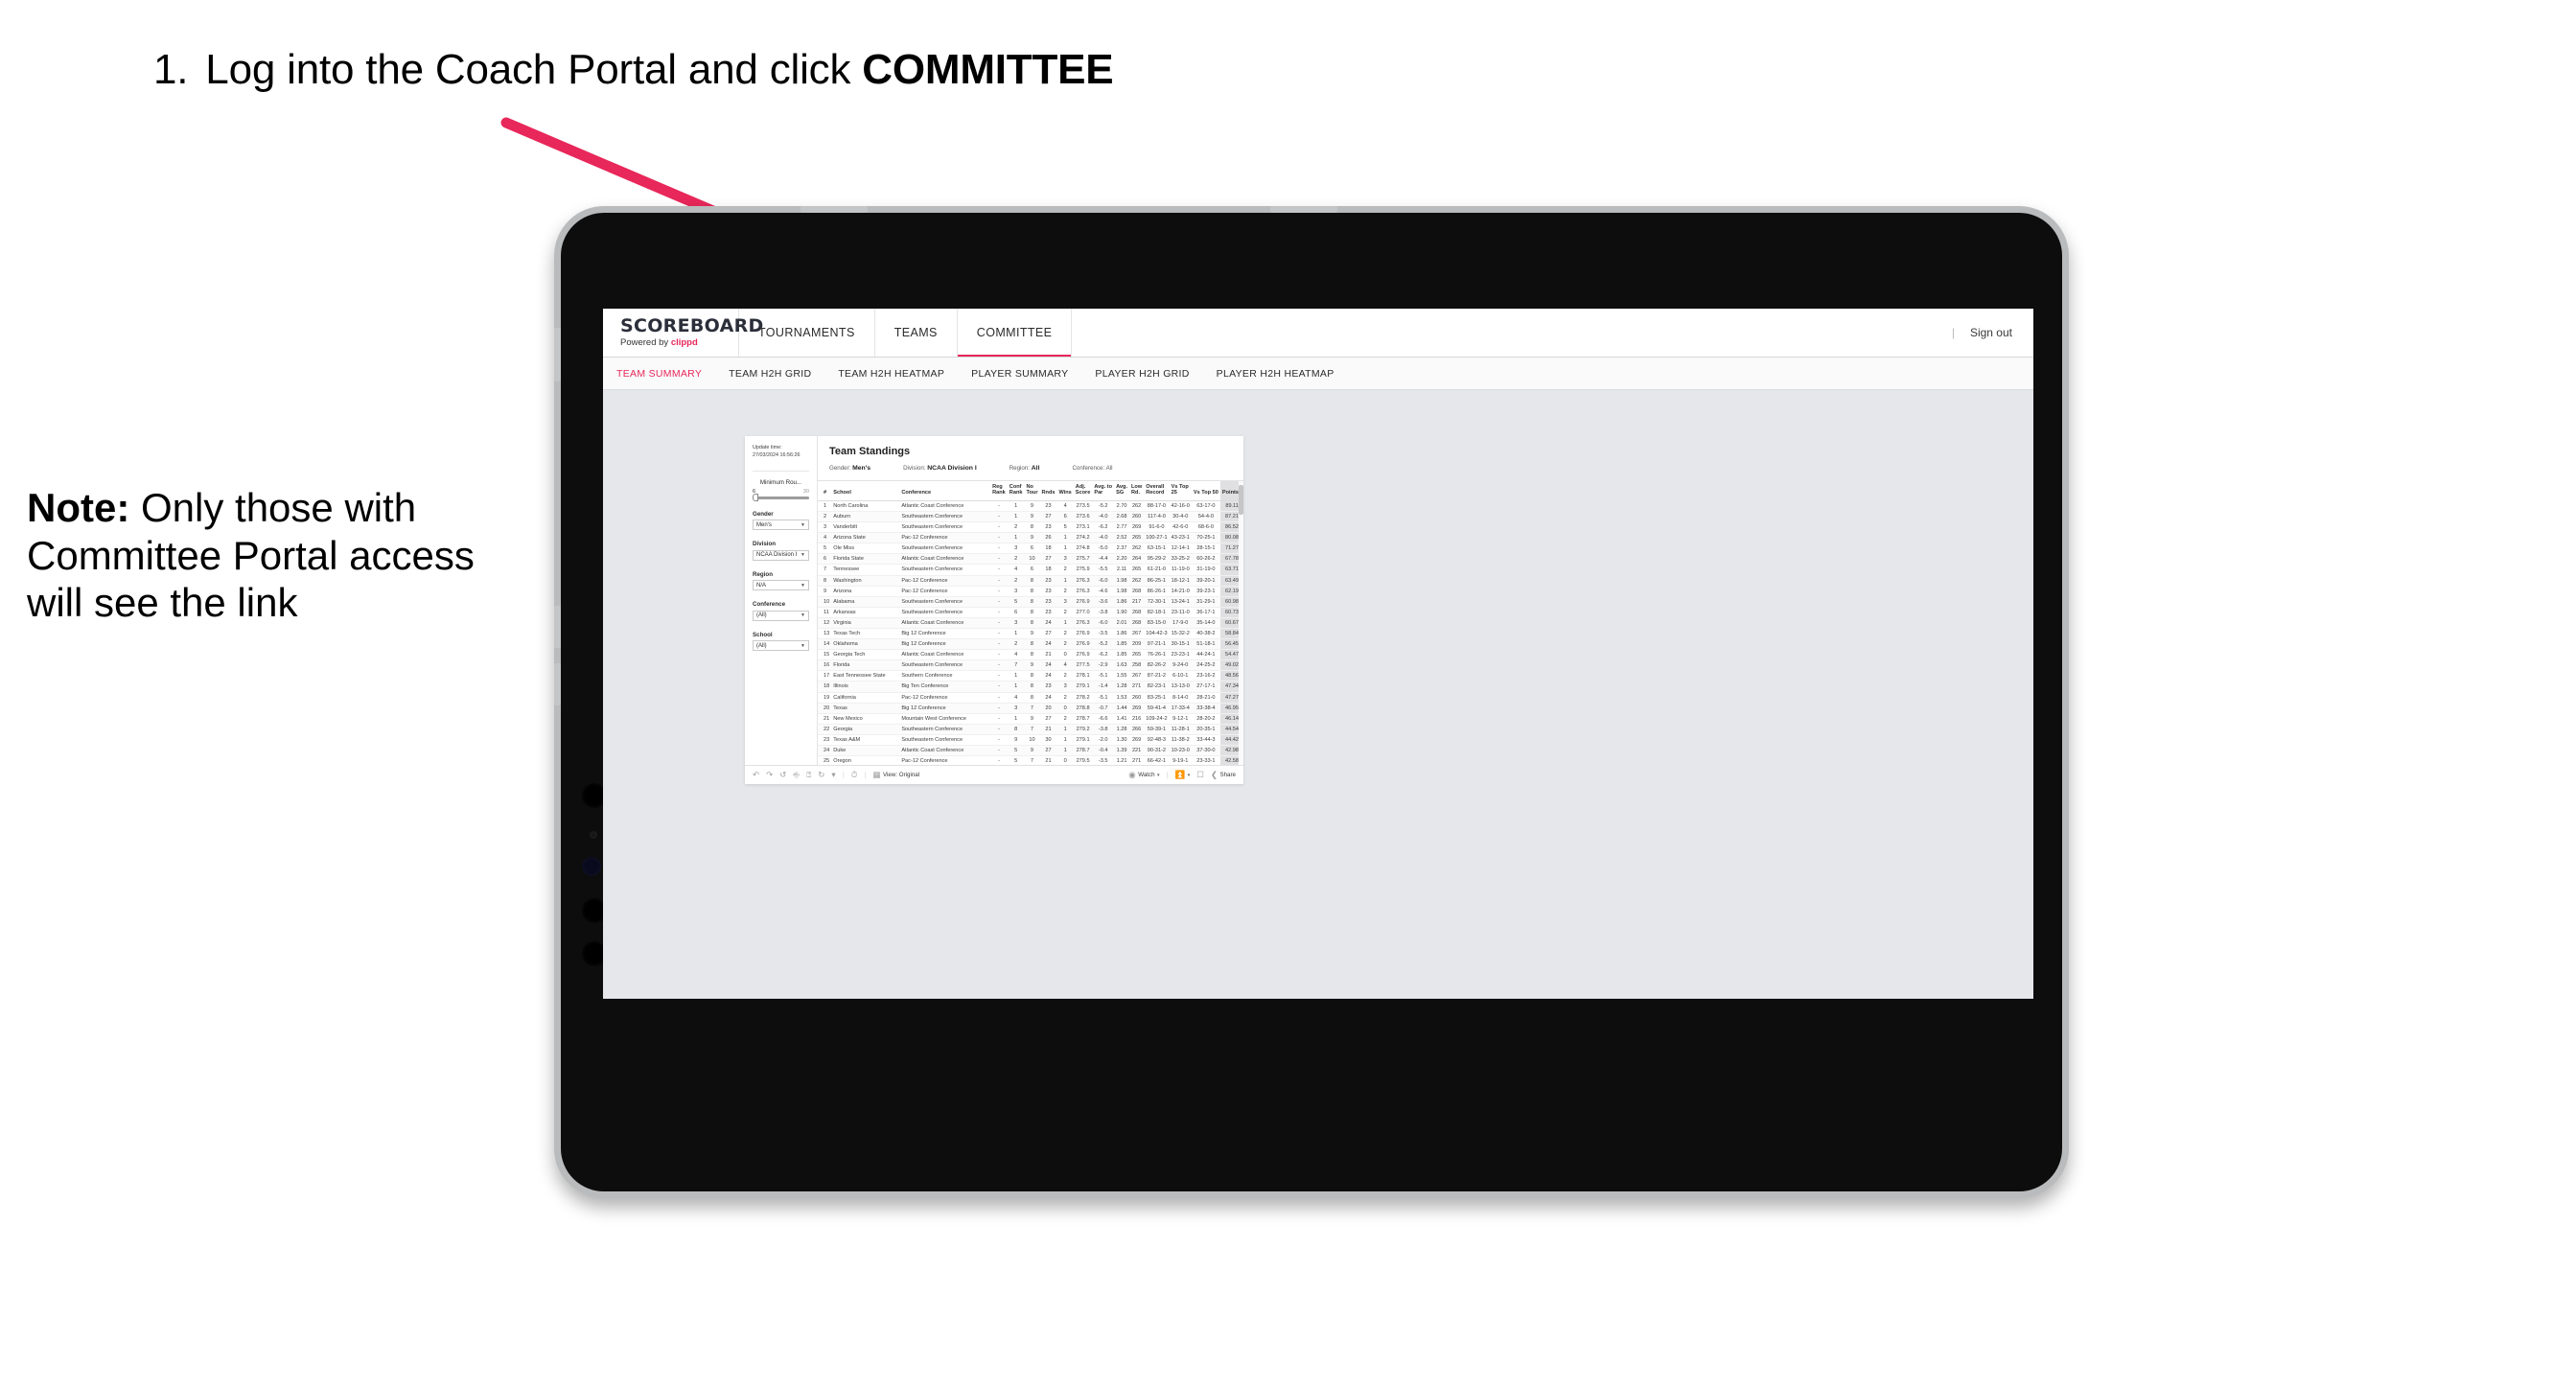 The width and height of the screenshot is (2576, 1386). What do you see at coordinates (1137, 602) in the screenshot?
I see `table-cell: 217` at bounding box center [1137, 602].